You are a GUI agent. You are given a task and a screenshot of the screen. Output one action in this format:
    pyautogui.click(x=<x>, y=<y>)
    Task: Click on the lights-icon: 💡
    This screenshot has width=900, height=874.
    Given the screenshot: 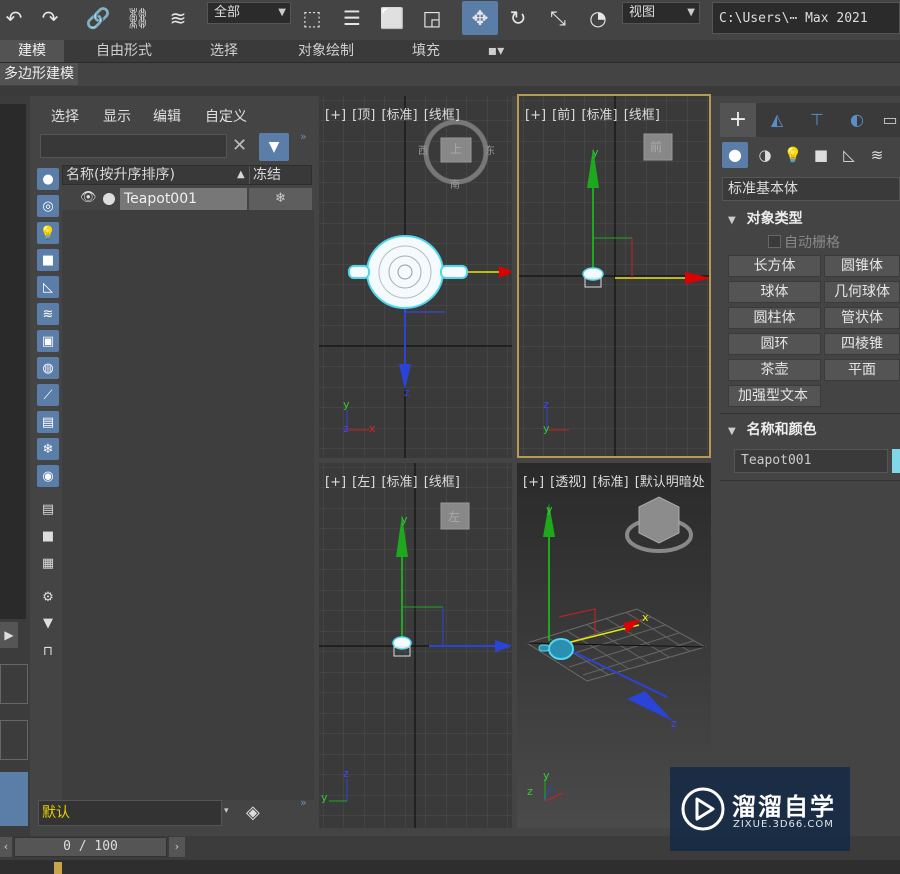 What is the action you would take?
    pyautogui.click(x=793, y=155)
    